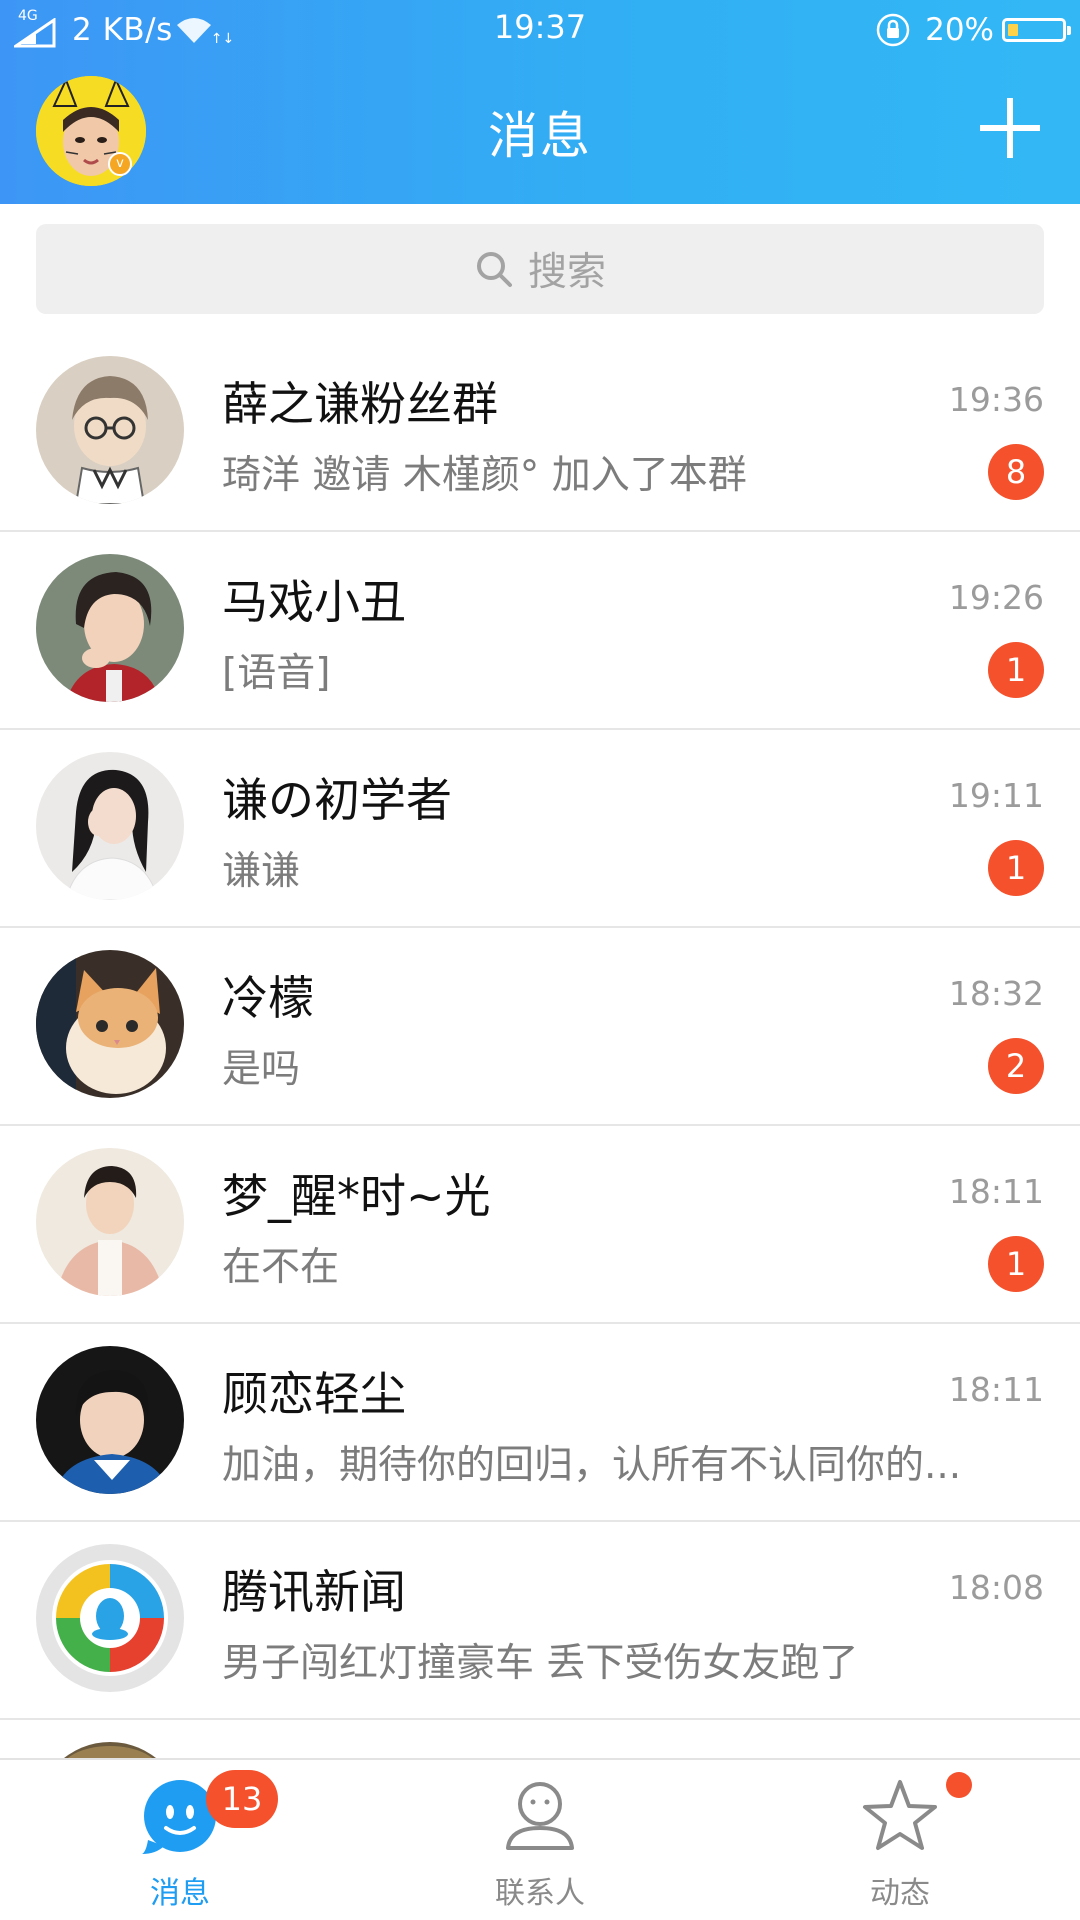  Describe the element at coordinates (893, 30) in the screenshot. I see `rotation-lock-icon` at that location.